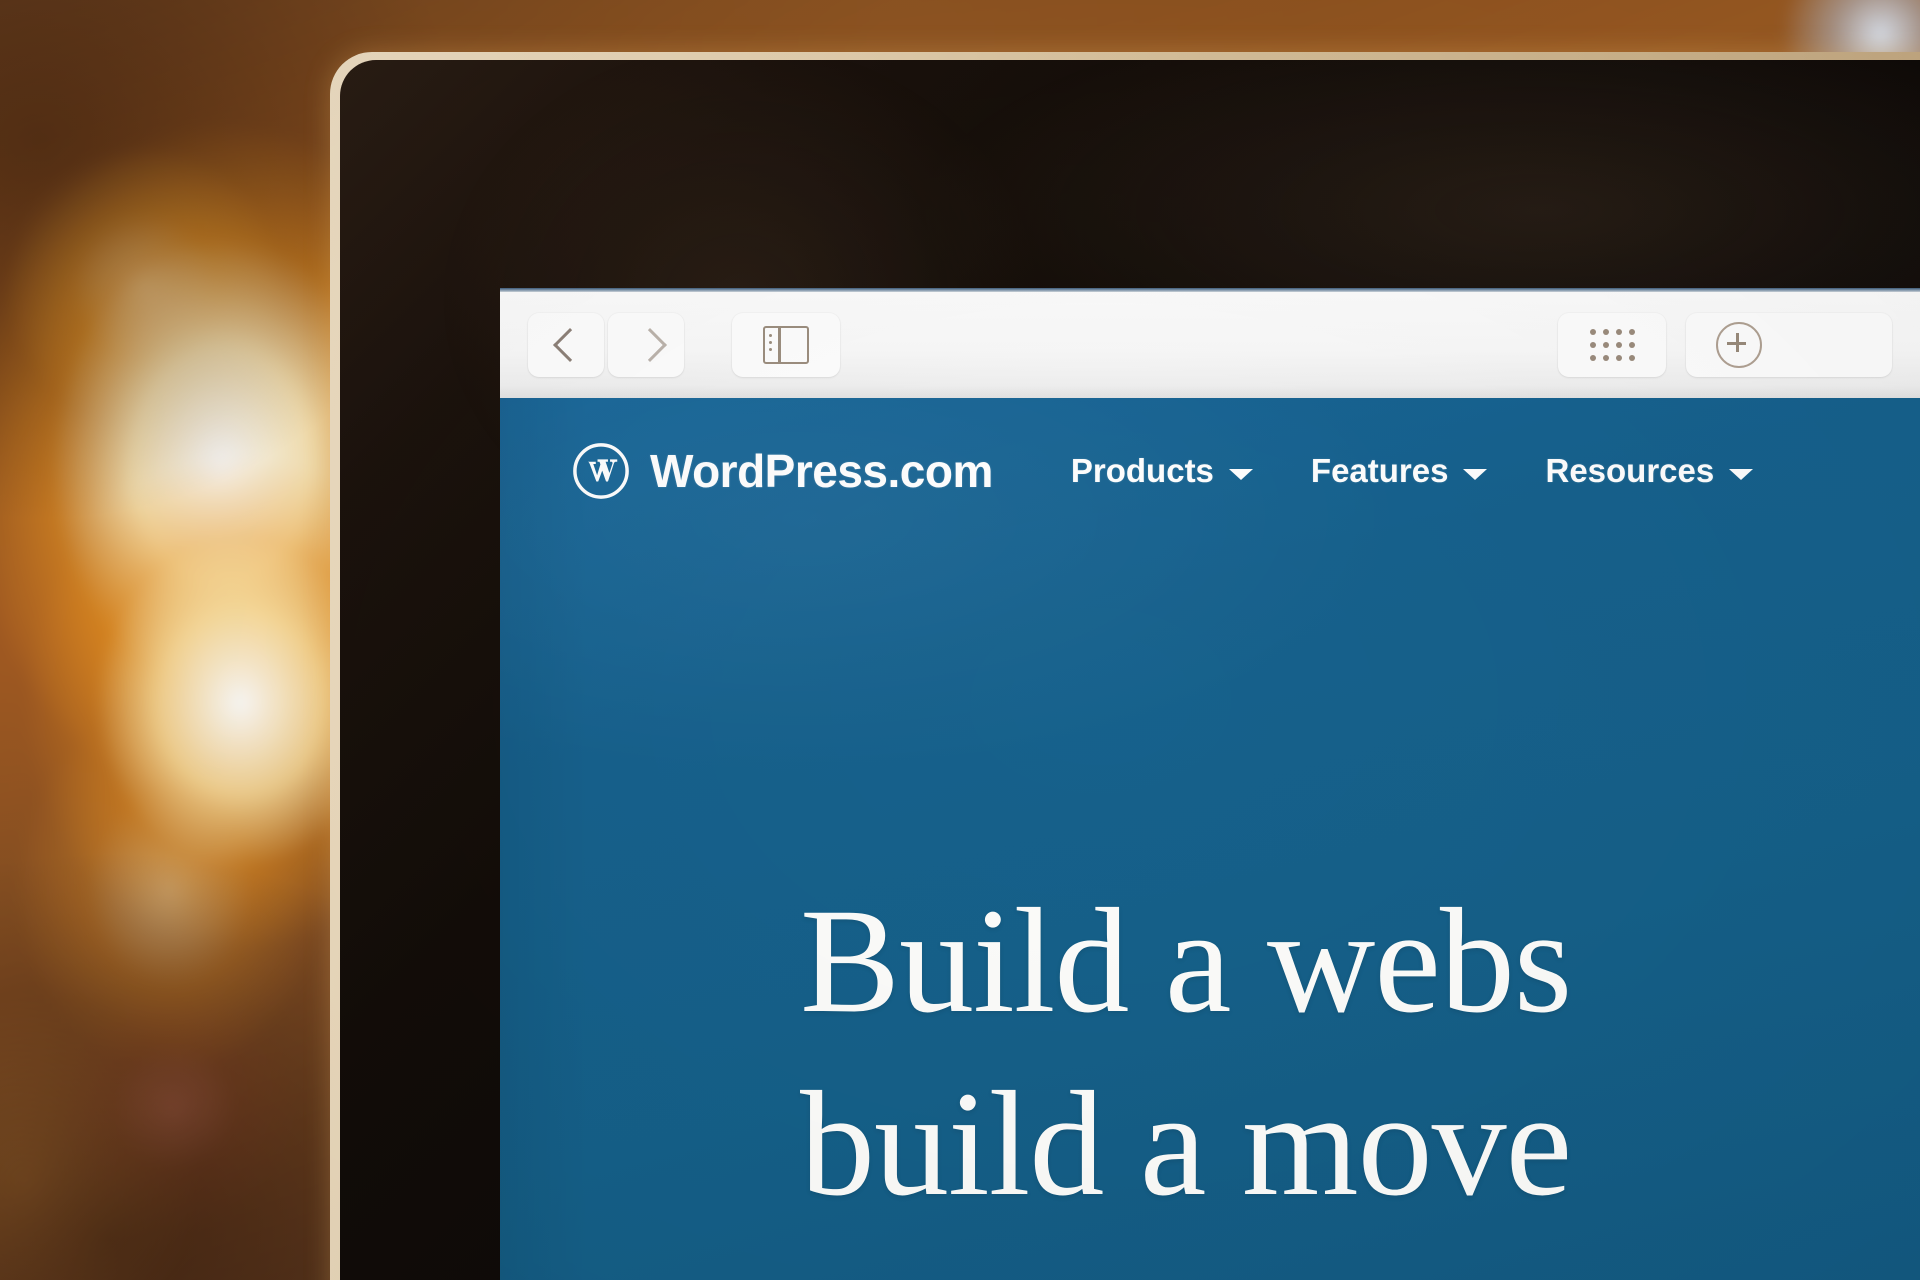 The image size is (1920, 1280). What do you see at coordinates (1210, 345) in the screenshot?
I see `browser-toolbar` at bounding box center [1210, 345].